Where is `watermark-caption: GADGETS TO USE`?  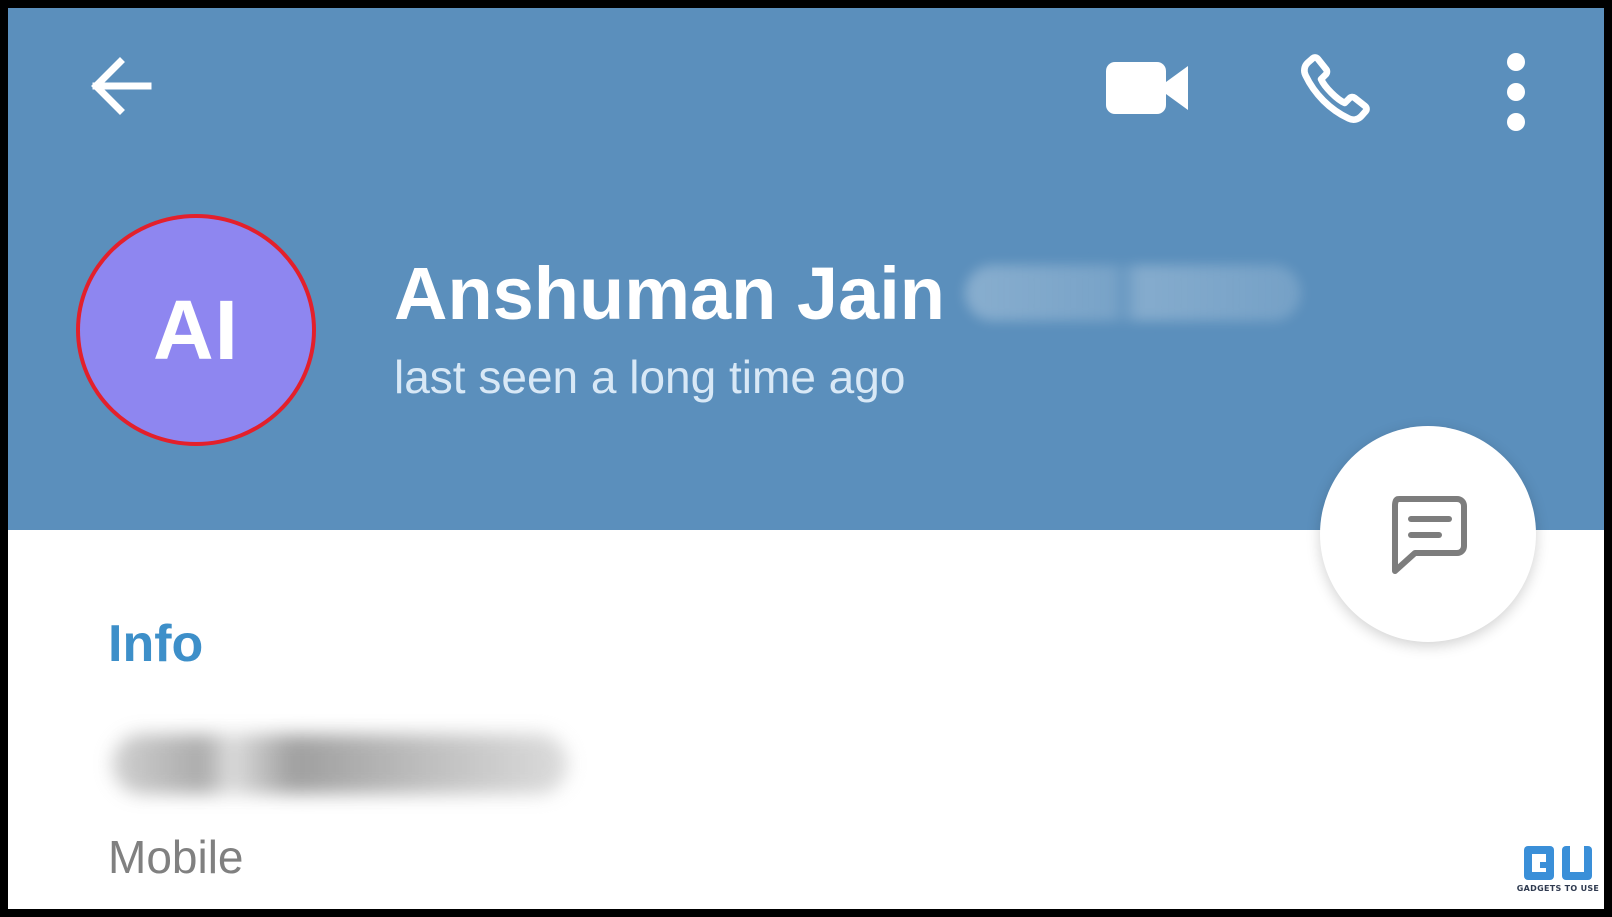
watermark-caption: GADGETS TO USE is located at coordinates (1558, 888).